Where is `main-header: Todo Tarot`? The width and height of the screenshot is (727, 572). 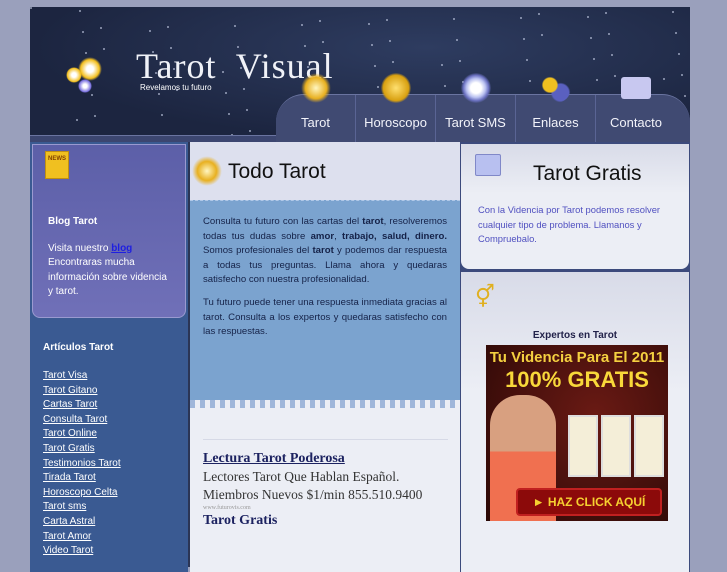
main-header: Todo Tarot is located at coordinates (325, 171).